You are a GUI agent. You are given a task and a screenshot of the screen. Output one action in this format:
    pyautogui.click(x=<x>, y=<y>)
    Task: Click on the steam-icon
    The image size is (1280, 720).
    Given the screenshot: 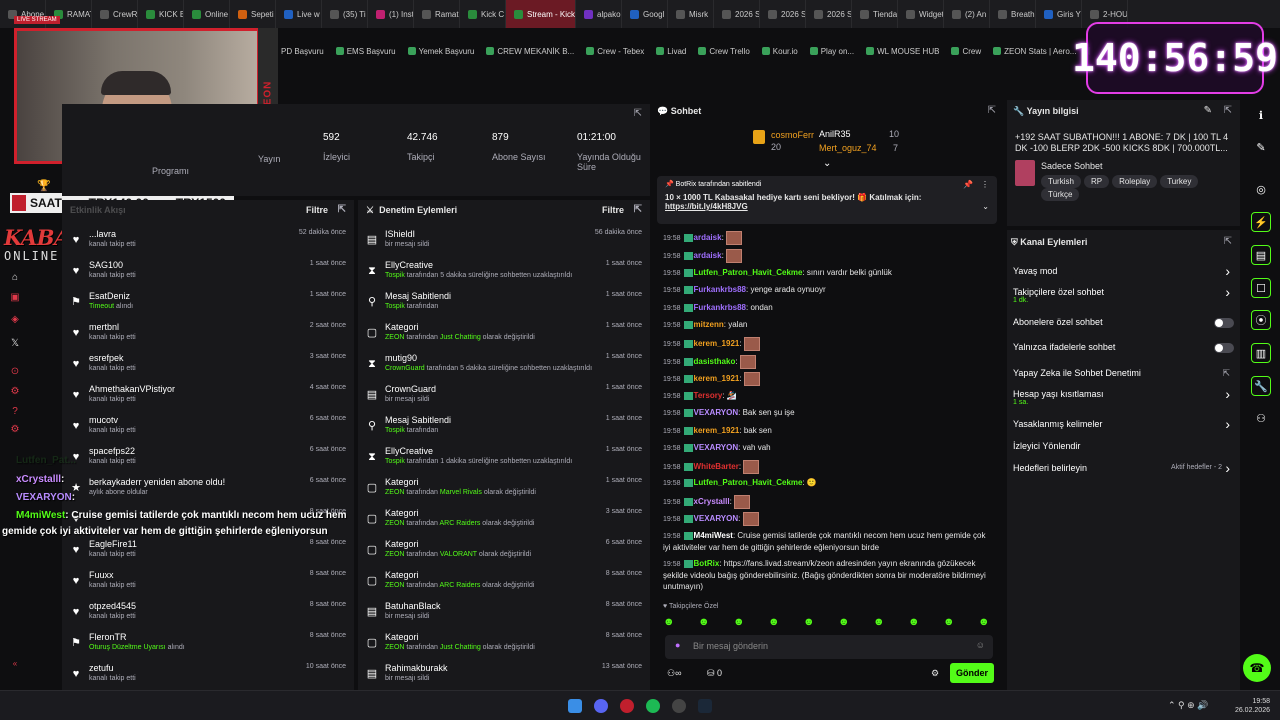 What is the action you would take?
    pyautogui.click(x=705, y=706)
    